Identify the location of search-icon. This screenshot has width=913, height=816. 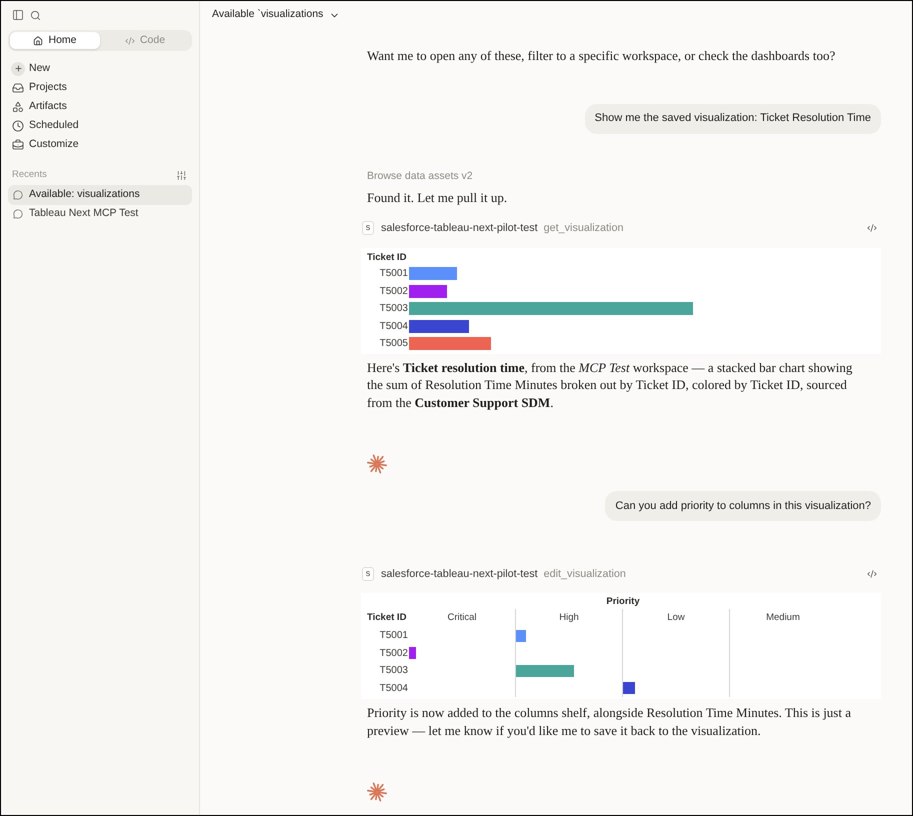
(35, 15).